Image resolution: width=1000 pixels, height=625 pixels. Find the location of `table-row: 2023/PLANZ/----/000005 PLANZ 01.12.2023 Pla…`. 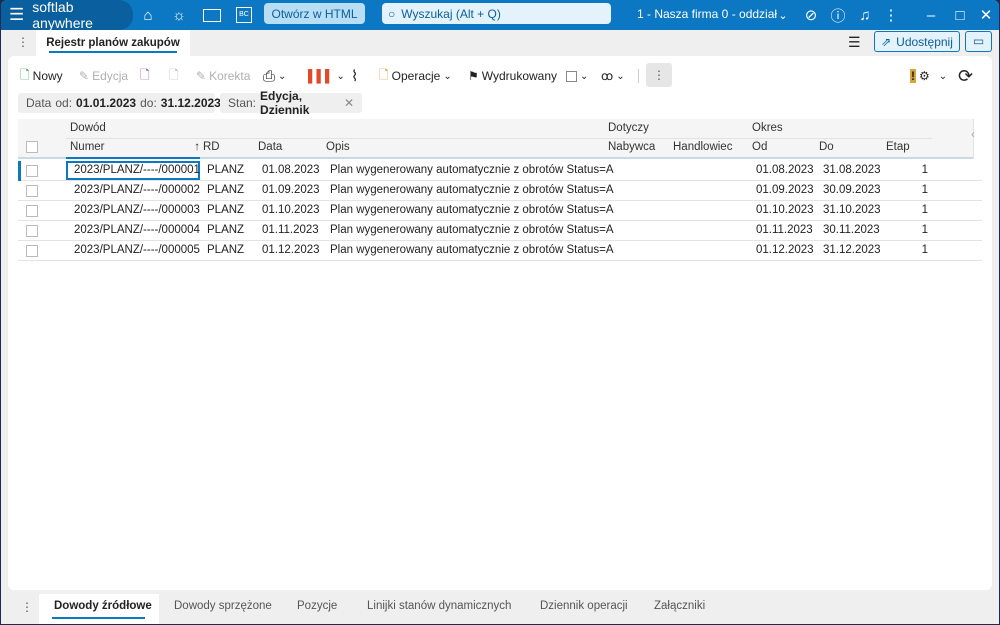

table-row: 2023/PLANZ/----/000005 PLANZ 01.12.2023 Pla… is located at coordinates (500, 251).